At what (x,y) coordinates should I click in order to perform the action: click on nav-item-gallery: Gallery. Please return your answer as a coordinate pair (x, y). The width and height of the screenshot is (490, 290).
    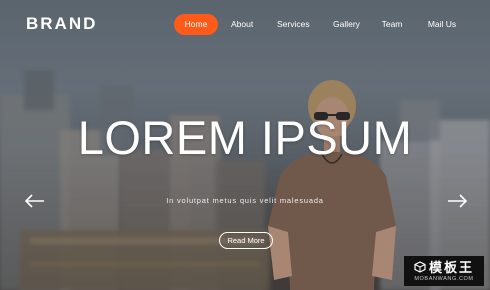
    Looking at the image, I should click on (346, 24).